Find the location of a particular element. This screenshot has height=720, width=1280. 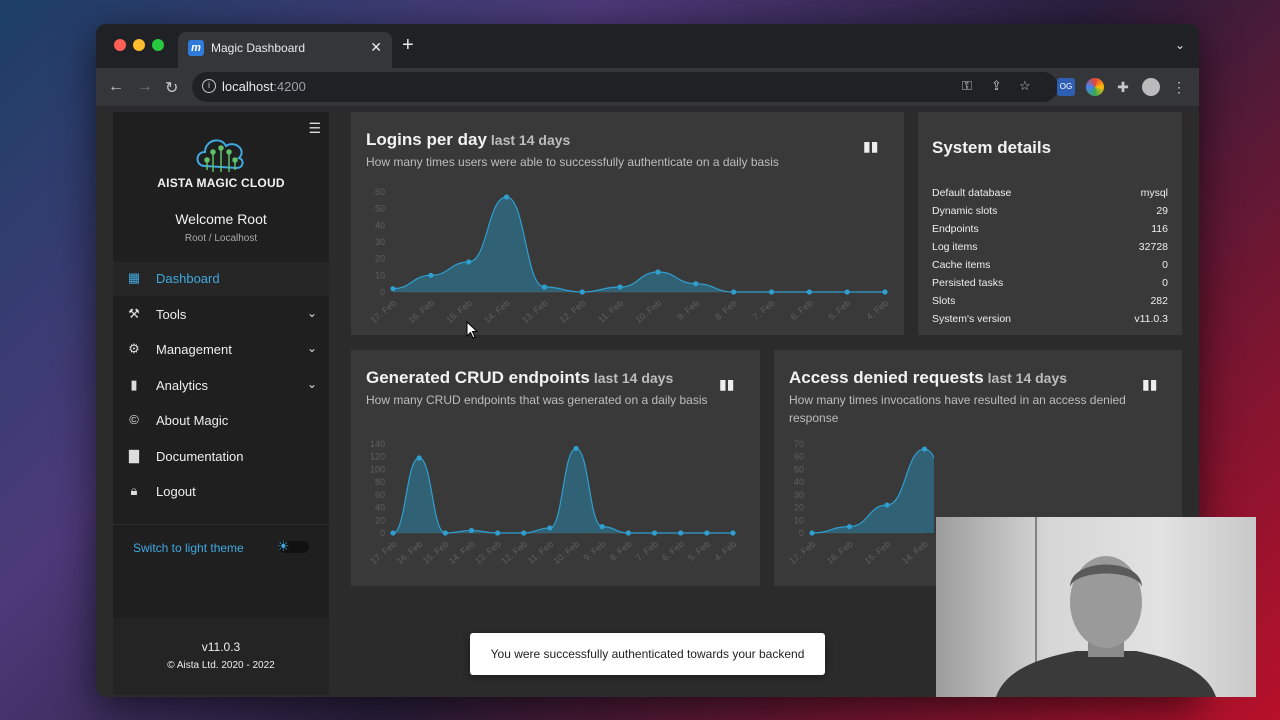

x-tick-label: 8. Feb is located at coordinates (726, 310).